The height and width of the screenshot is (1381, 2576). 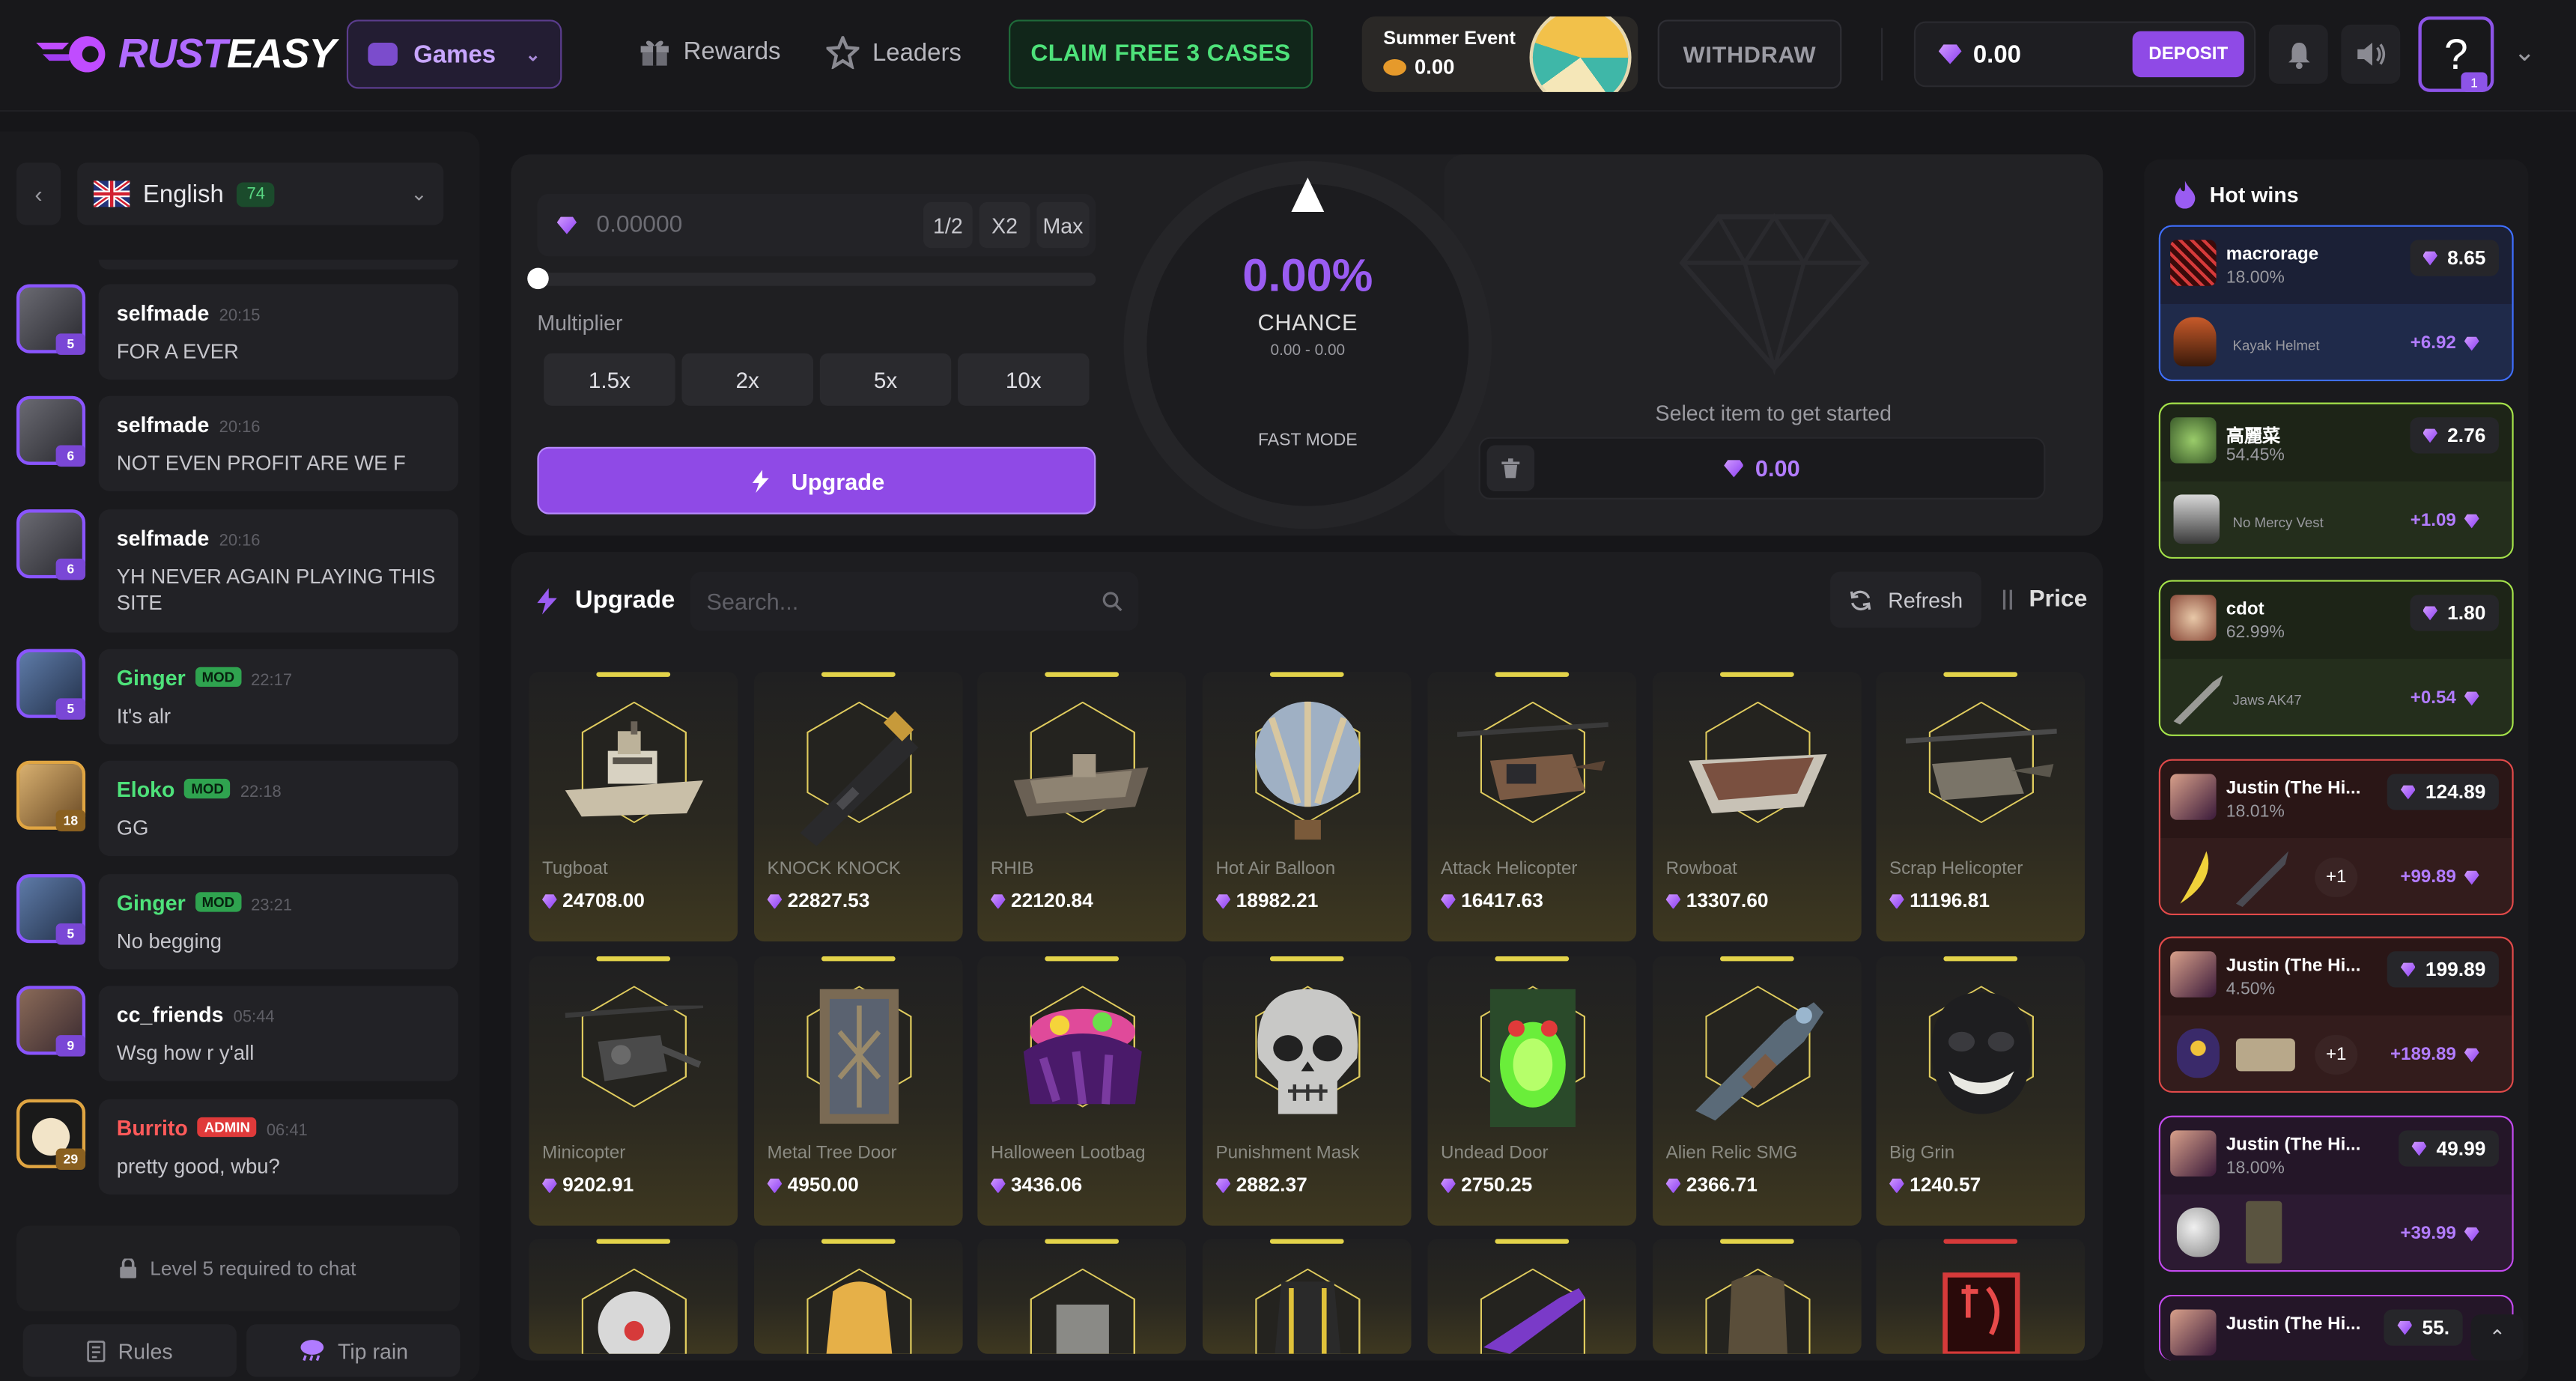 I want to click on header-divider, so click(x=1882, y=54).